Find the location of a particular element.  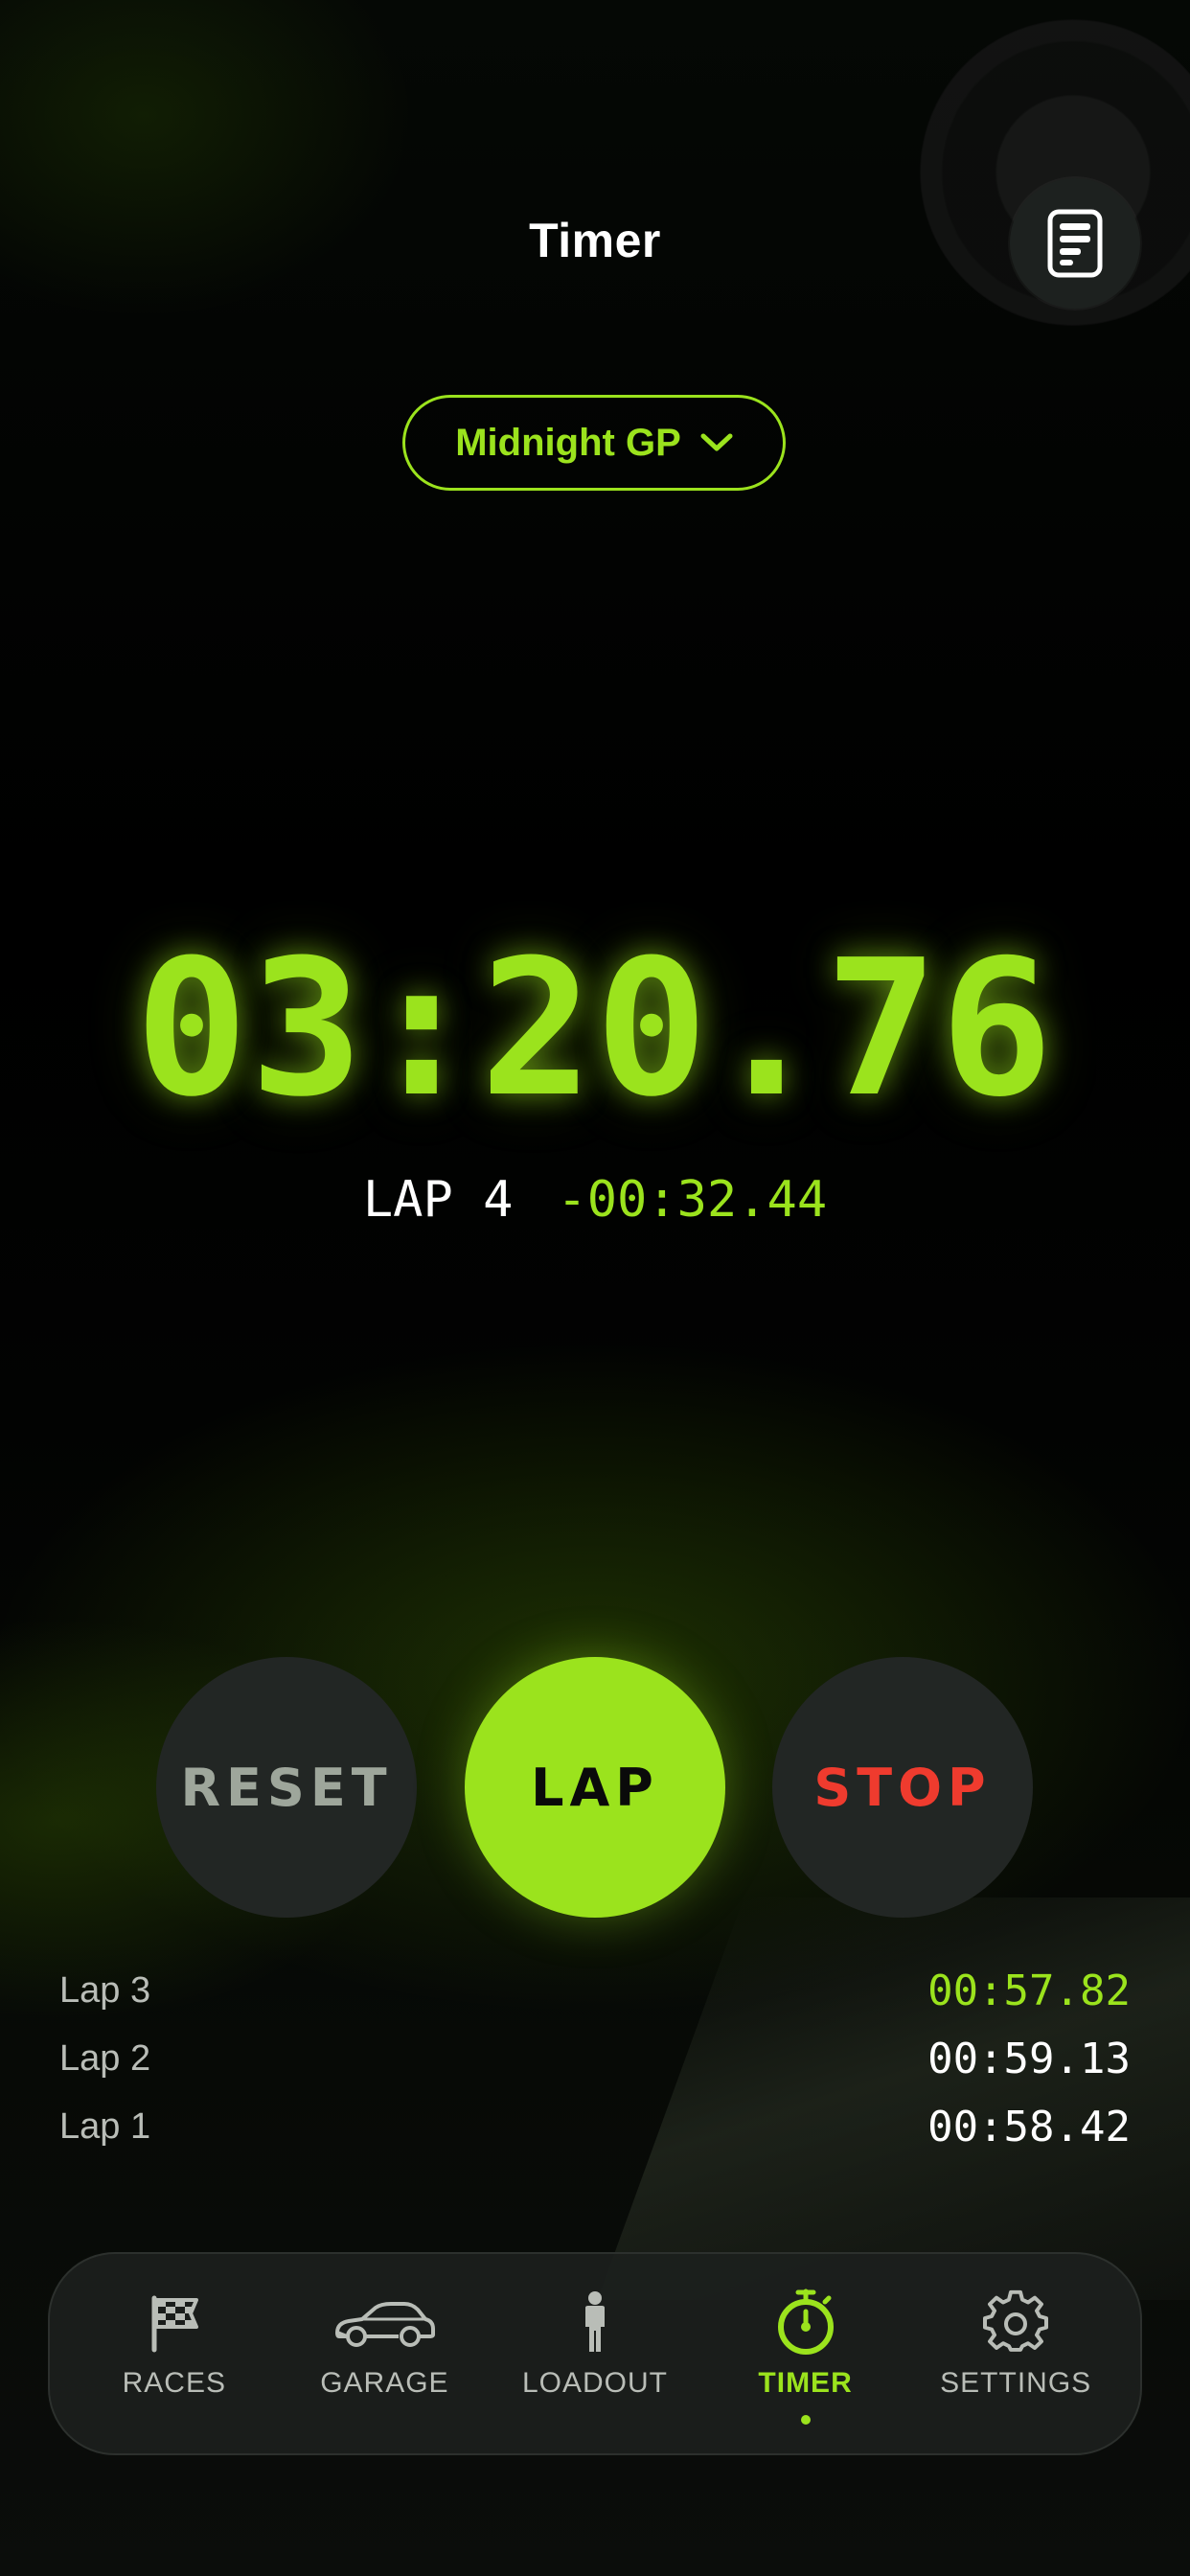

person-icon is located at coordinates (594, 2321).